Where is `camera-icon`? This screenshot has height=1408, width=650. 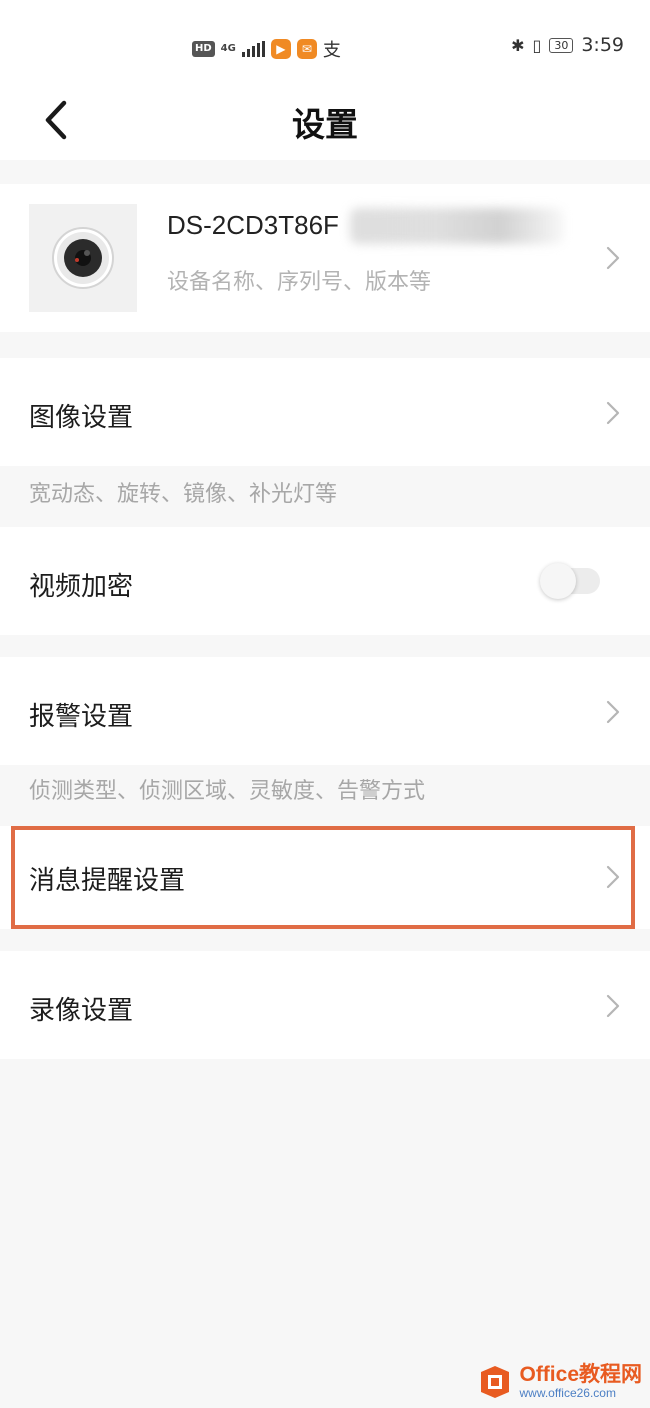
camera-icon is located at coordinates (83, 258).